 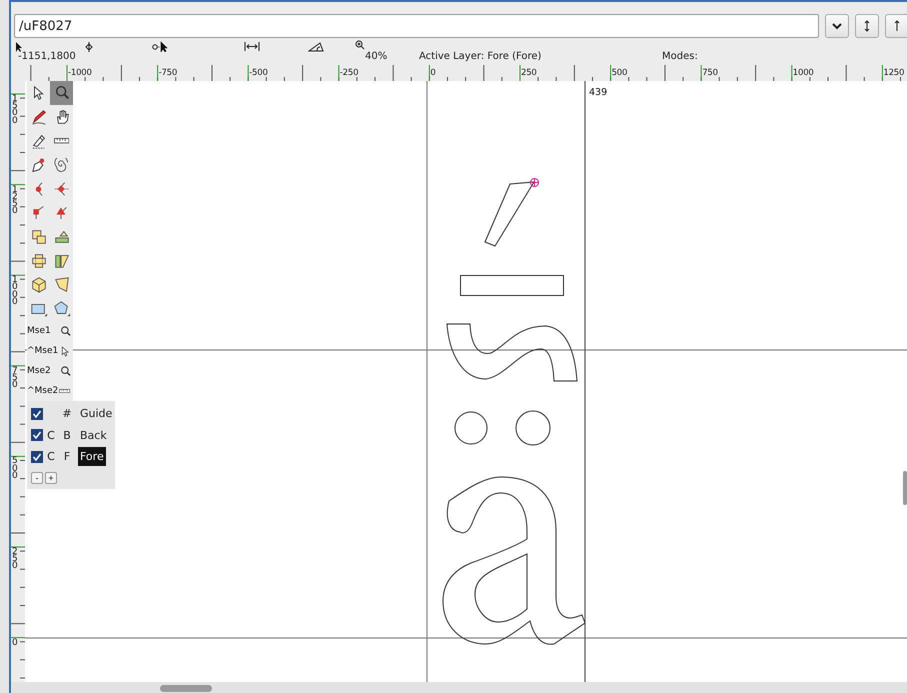 What do you see at coordinates (61, 189) in the screenshot?
I see `hvcurve-icon` at bounding box center [61, 189].